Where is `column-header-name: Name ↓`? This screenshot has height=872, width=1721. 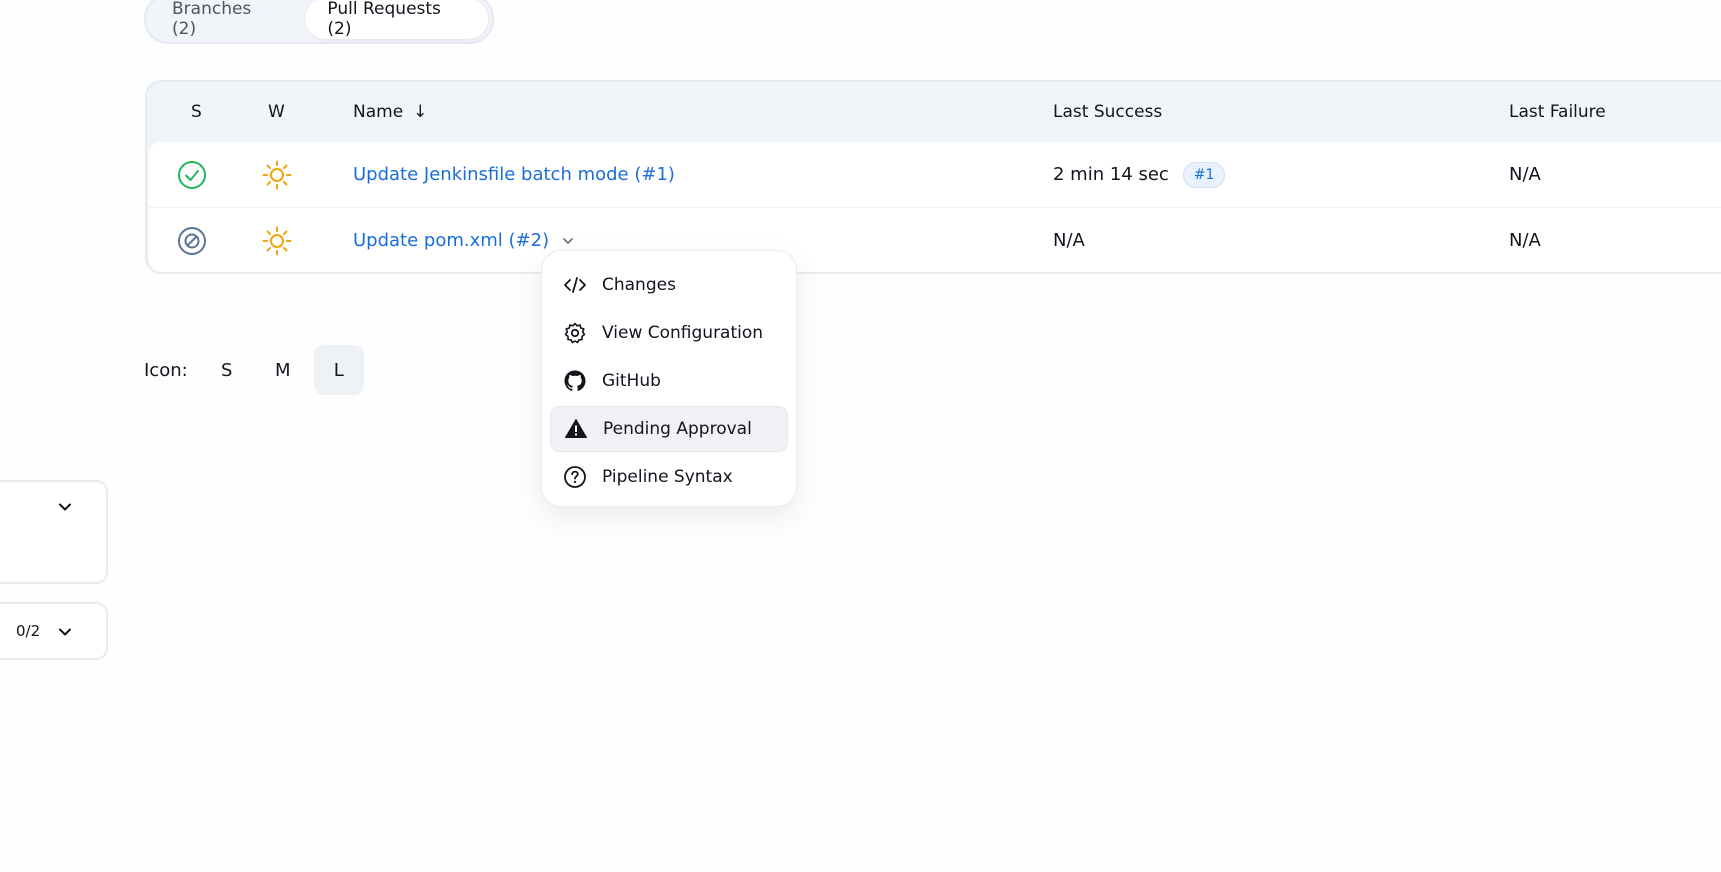
column-header-name: Name ↓ is located at coordinates (390, 112).